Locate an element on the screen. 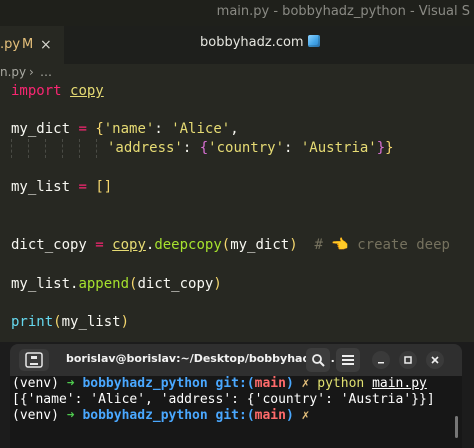 The width and height of the screenshot is (474, 448). menu-icon is located at coordinates (348, 360).